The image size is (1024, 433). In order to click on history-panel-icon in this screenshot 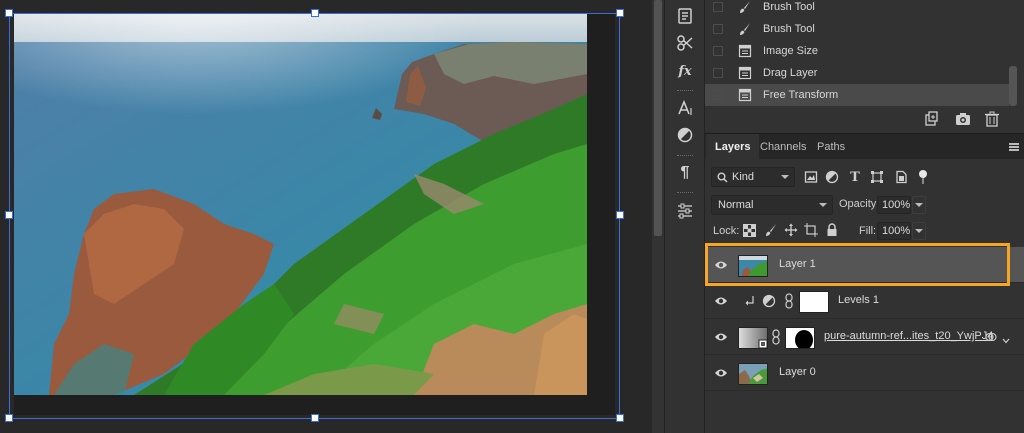, I will do `click(685, 16)`.